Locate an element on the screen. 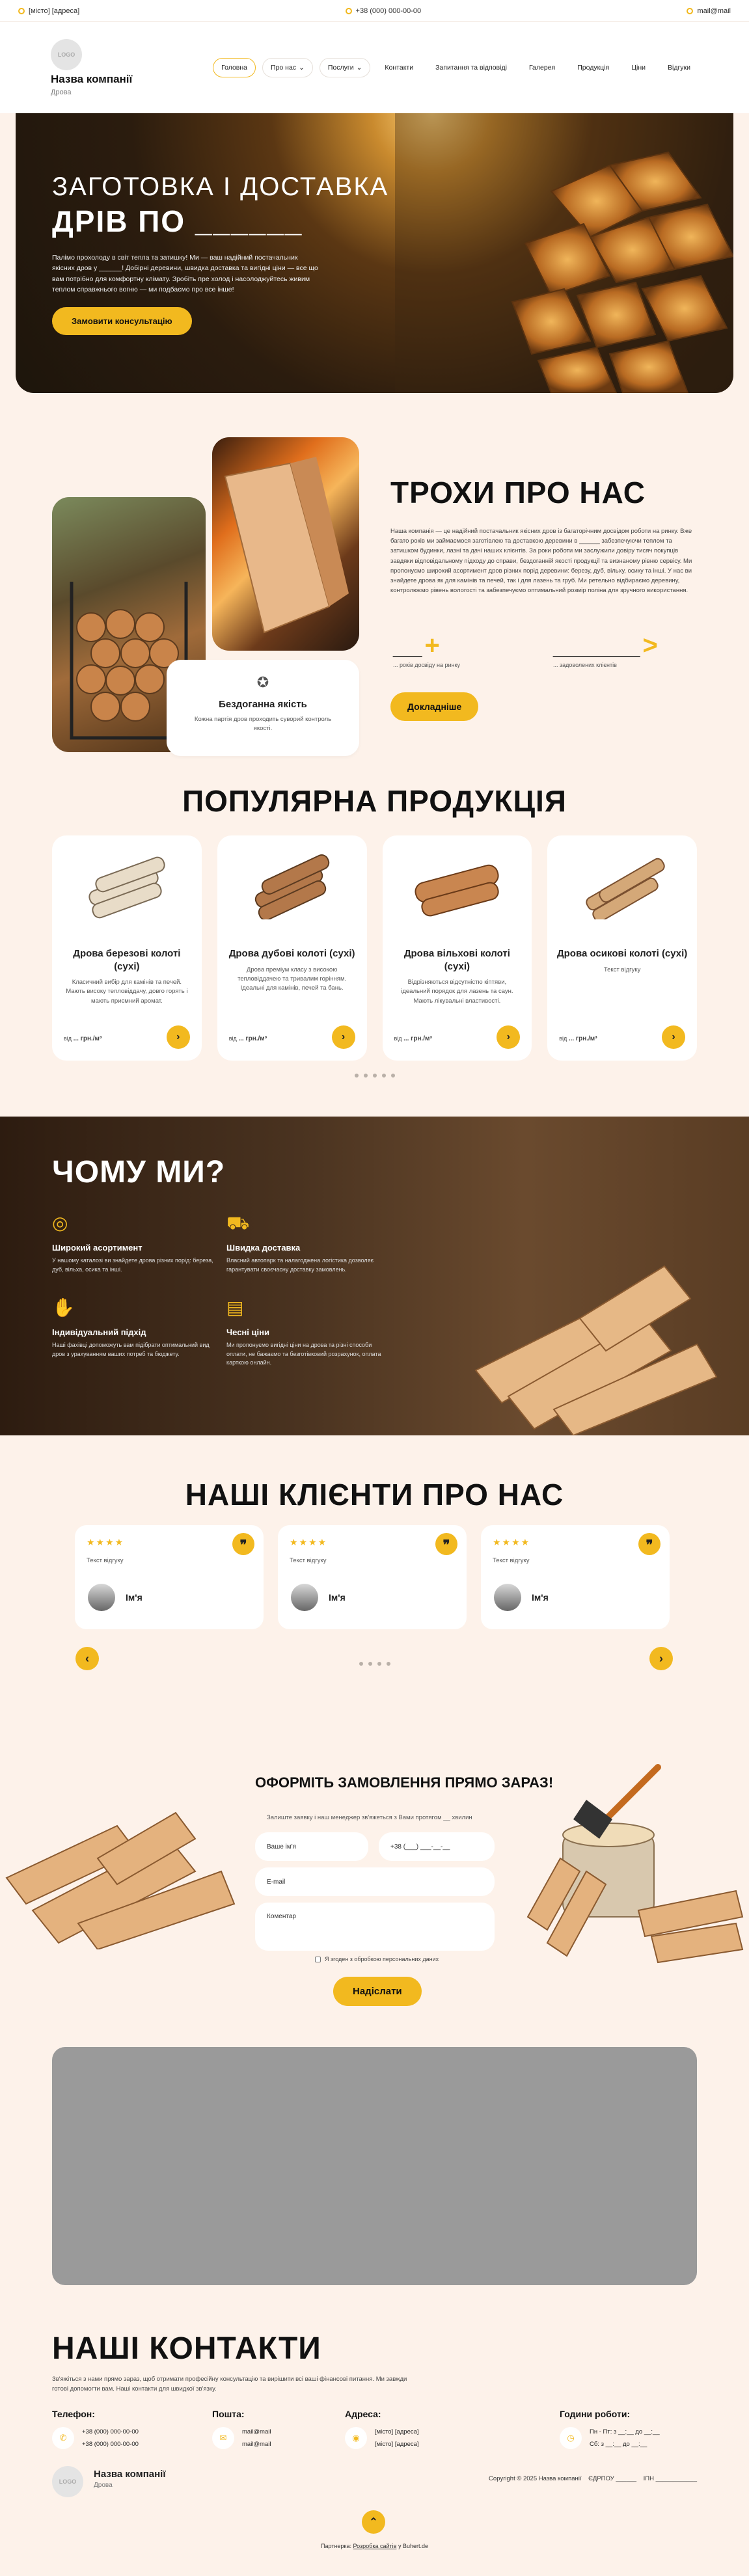 The height and width of the screenshot is (2576, 749). developer-credit: Партнерка: Розробка сайтів у Buhert.de is located at coordinates (374, 2546).